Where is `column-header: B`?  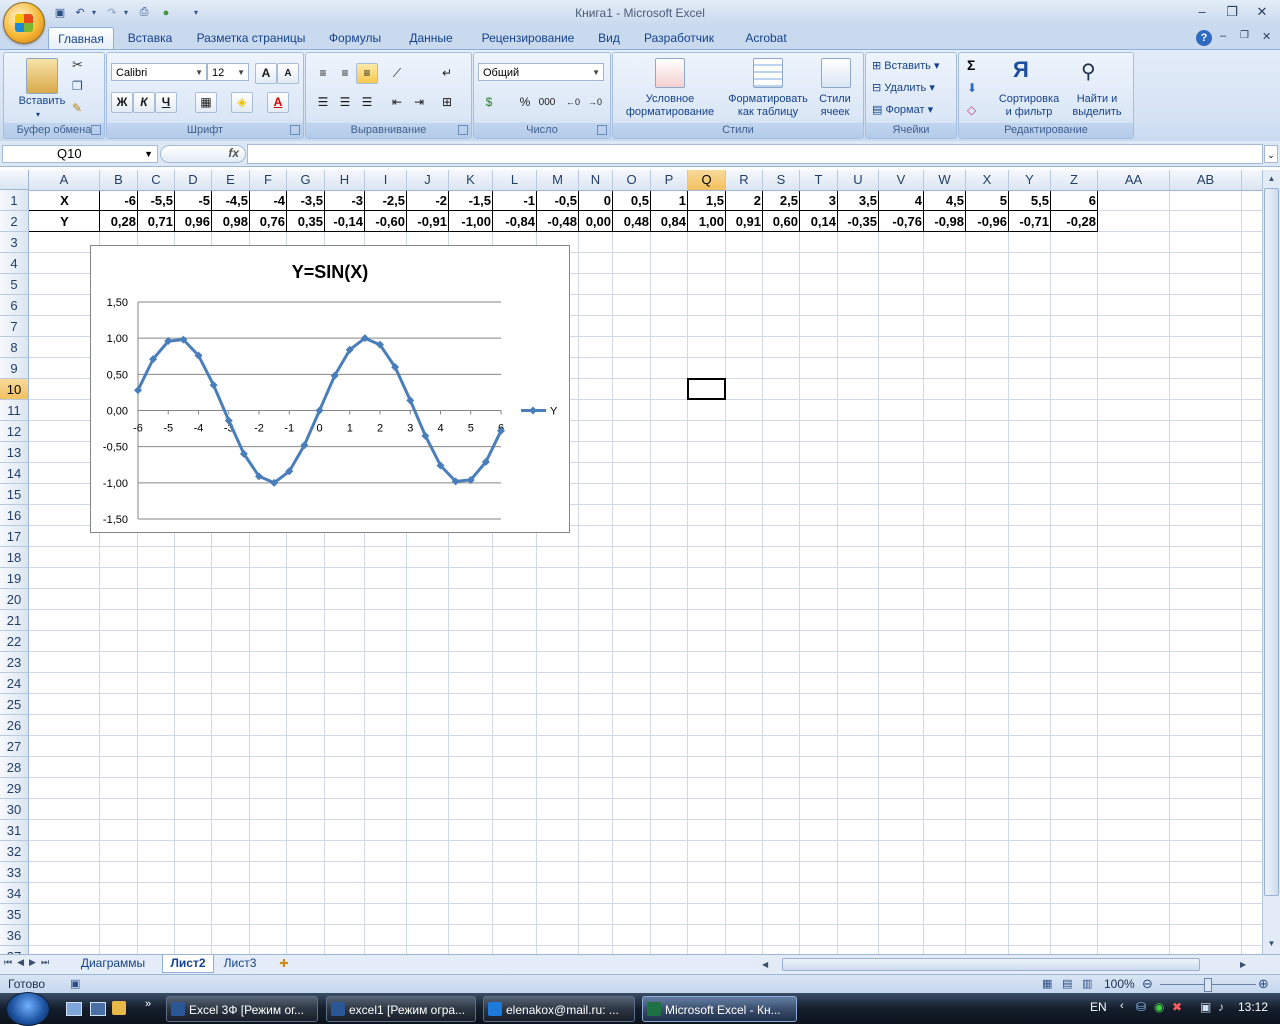 column-header: B is located at coordinates (119, 180).